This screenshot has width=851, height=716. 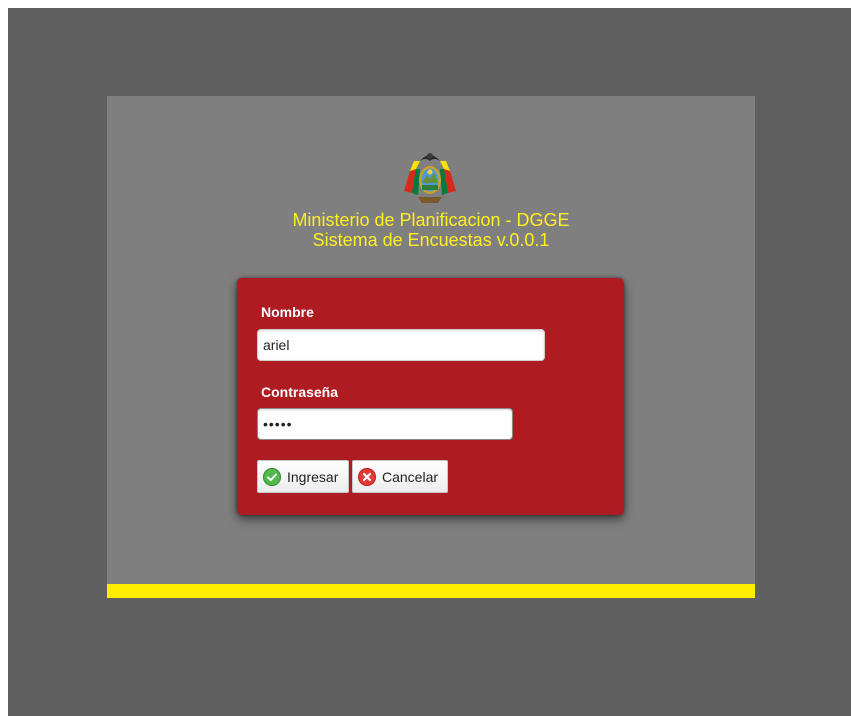 I want to click on password-input, so click(x=385, y=424).